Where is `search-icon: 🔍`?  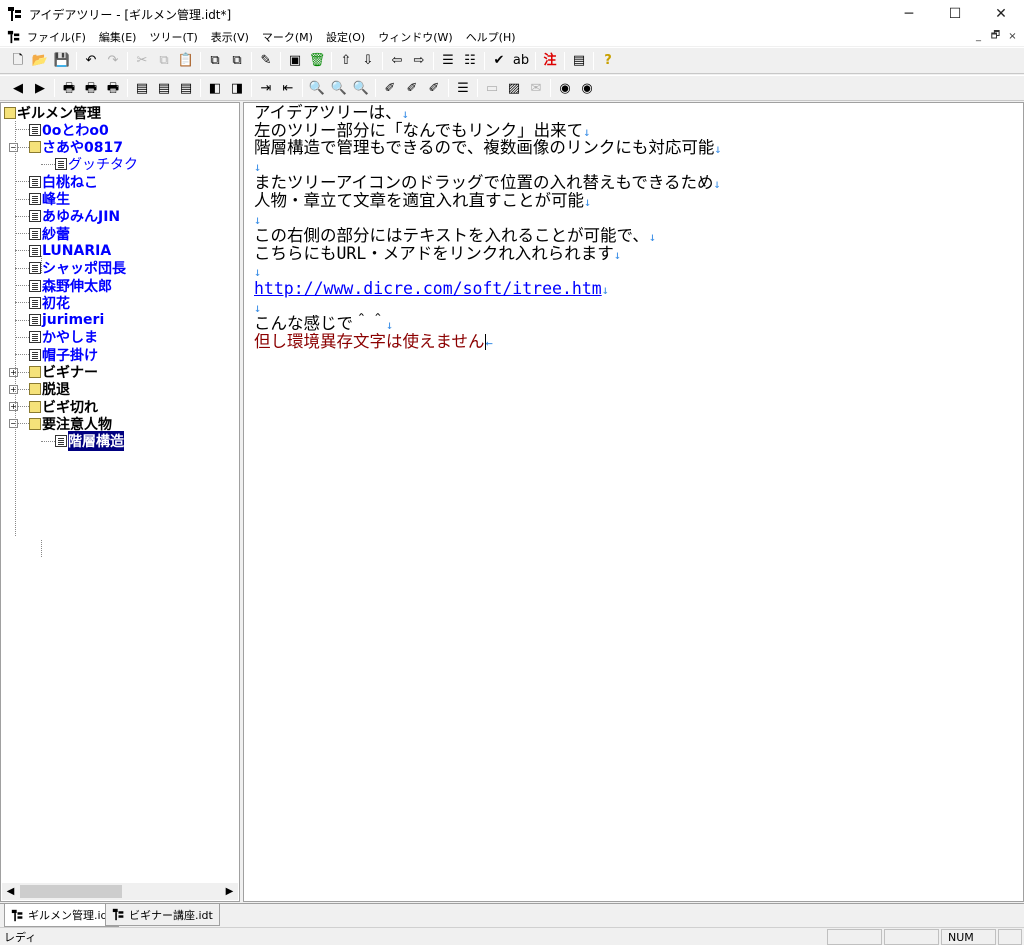
search-icon: 🔍 is located at coordinates (317, 88).